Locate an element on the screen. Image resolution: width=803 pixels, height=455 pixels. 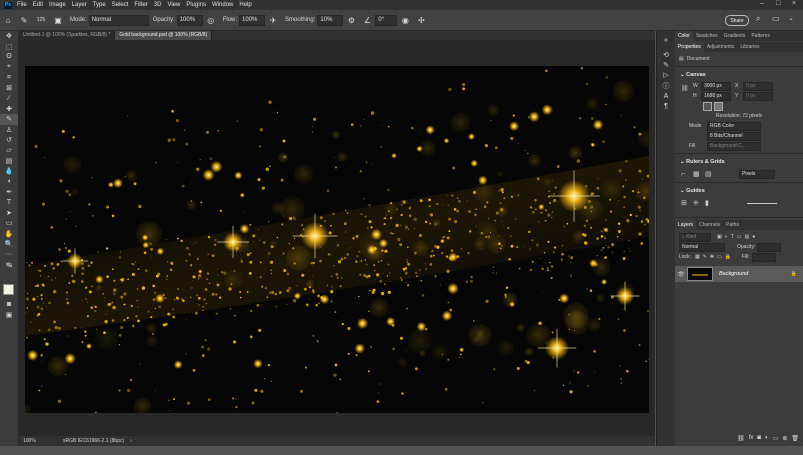
tab-properties: Properties is located at coordinates (689, 47).